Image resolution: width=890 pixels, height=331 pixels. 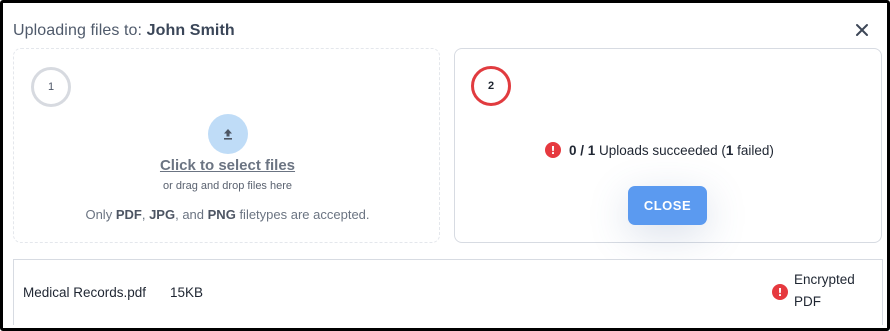 What do you see at coordinates (304, 214) in the screenshot?
I see `accepted-suffix: filetypes are accepted.` at bounding box center [304, 214].